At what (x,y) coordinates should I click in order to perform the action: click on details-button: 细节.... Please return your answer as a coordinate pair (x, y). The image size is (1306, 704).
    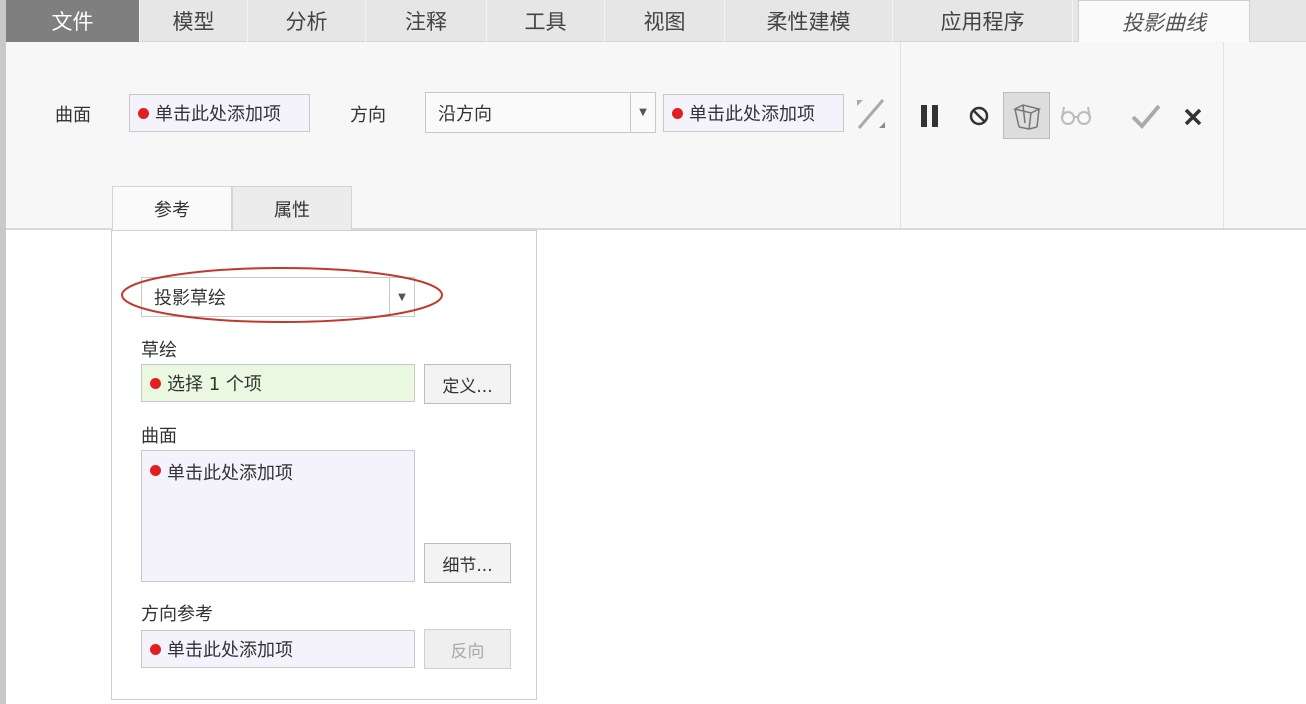
    Looking at the image, I should click on (467, 563).